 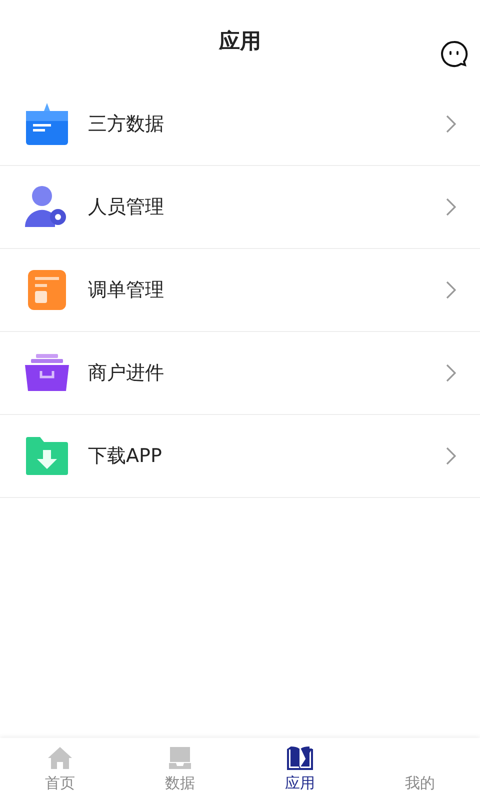 I want to click on app-list-item: 人员管理, so click(x=240, y=207).